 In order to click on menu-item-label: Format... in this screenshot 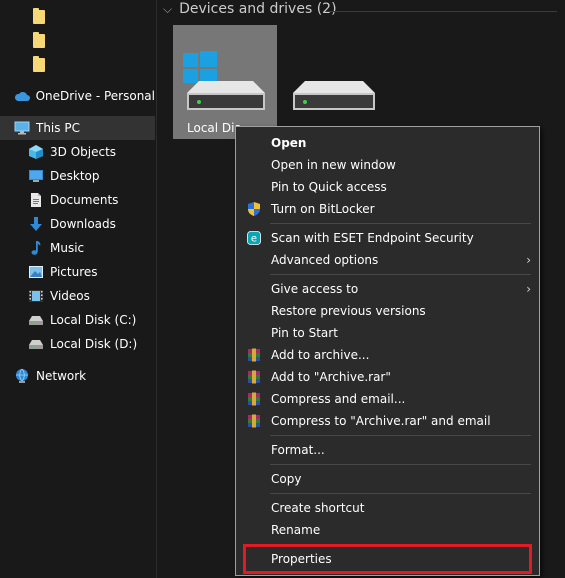, I will do `click(298, 450)`.